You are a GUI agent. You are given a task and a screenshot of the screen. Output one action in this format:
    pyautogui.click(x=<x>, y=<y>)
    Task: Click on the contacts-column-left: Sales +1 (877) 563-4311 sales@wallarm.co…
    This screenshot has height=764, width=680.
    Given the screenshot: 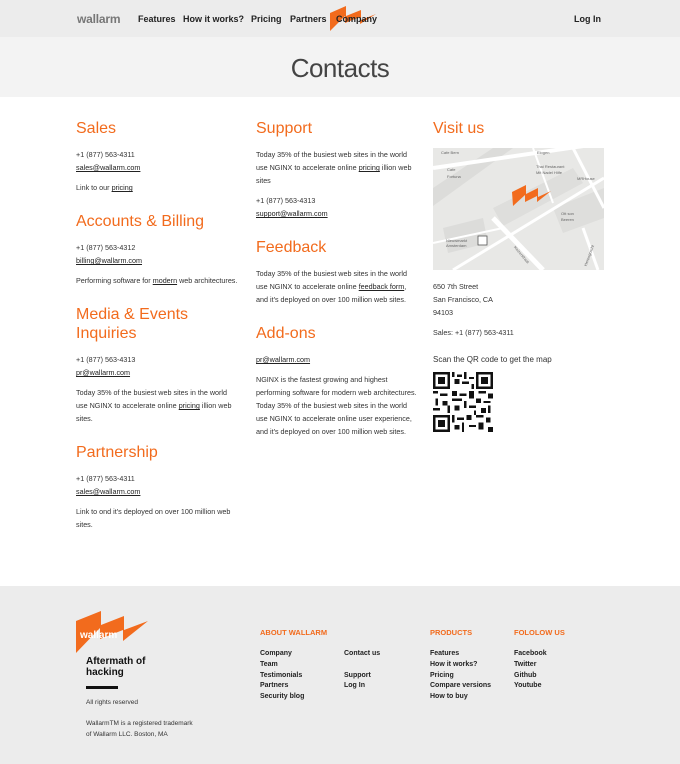 What is the action you would take?
    pyautogui.click(x=161, y=334)
    